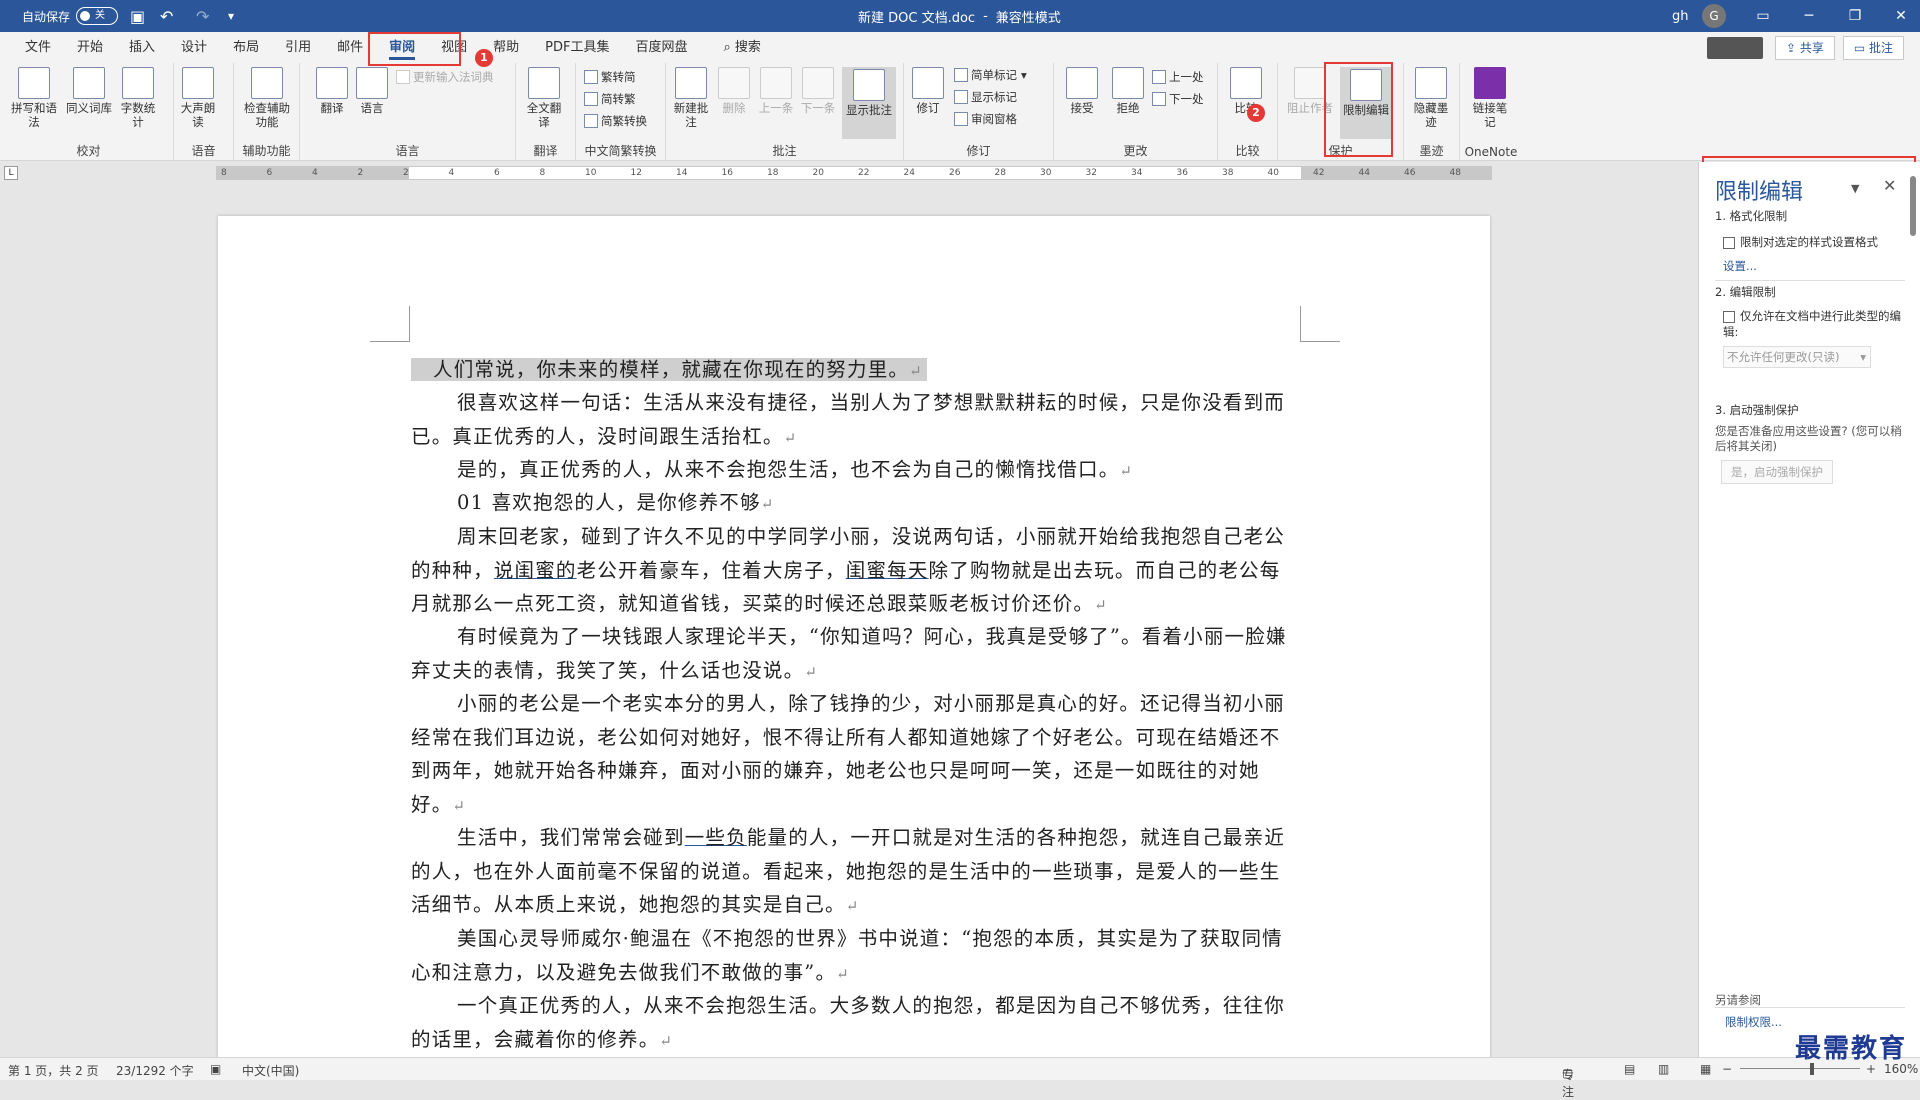  What do you see at coordinates (790, 437) in the screenshot?
I see `paragraph-mark: ↵` at bounding box center [790, 437].